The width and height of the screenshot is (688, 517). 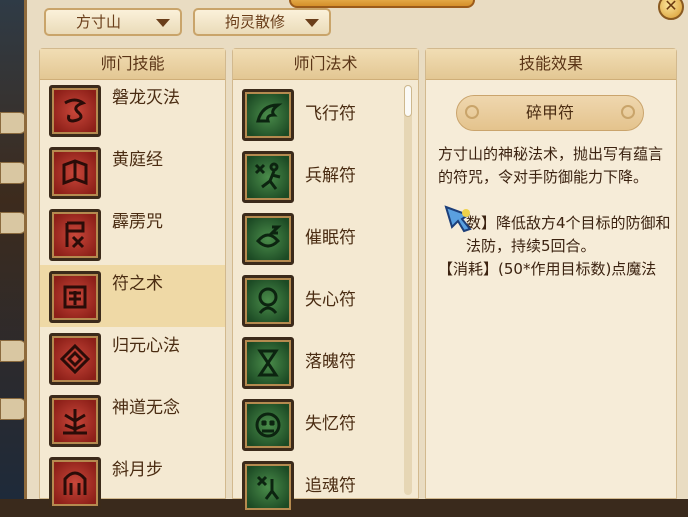 I want to click on mode-dropdown-value: 拘灵散修, so click(x=255, y=22).